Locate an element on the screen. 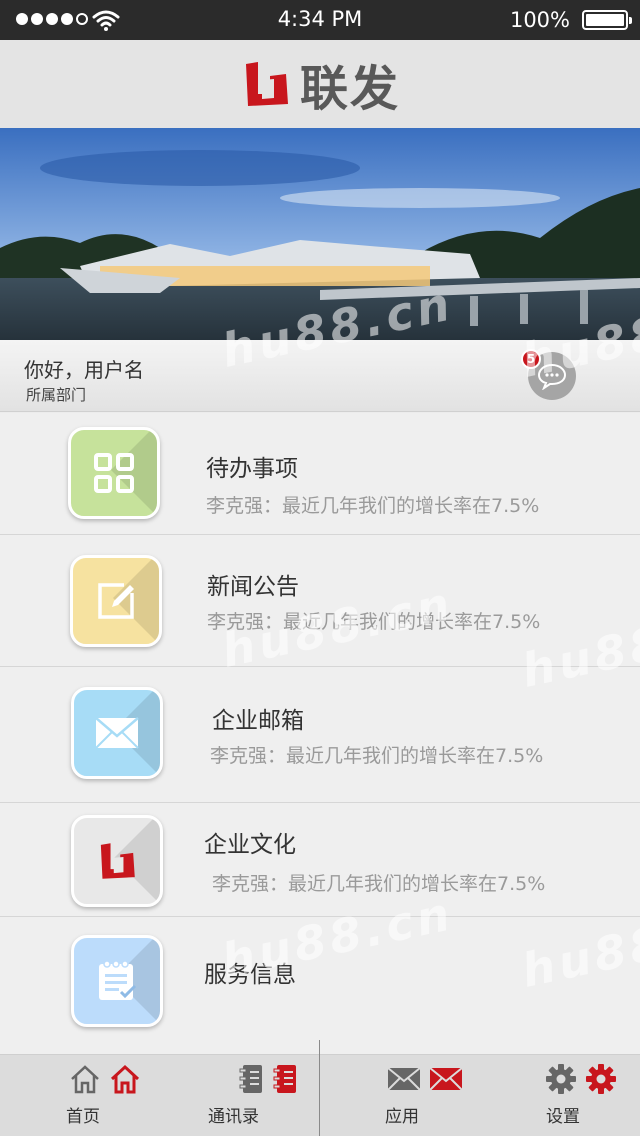 The height and width of the screenshot is (1136, 640). item-title: 新闻公告 is located at coordinates (253, 587).